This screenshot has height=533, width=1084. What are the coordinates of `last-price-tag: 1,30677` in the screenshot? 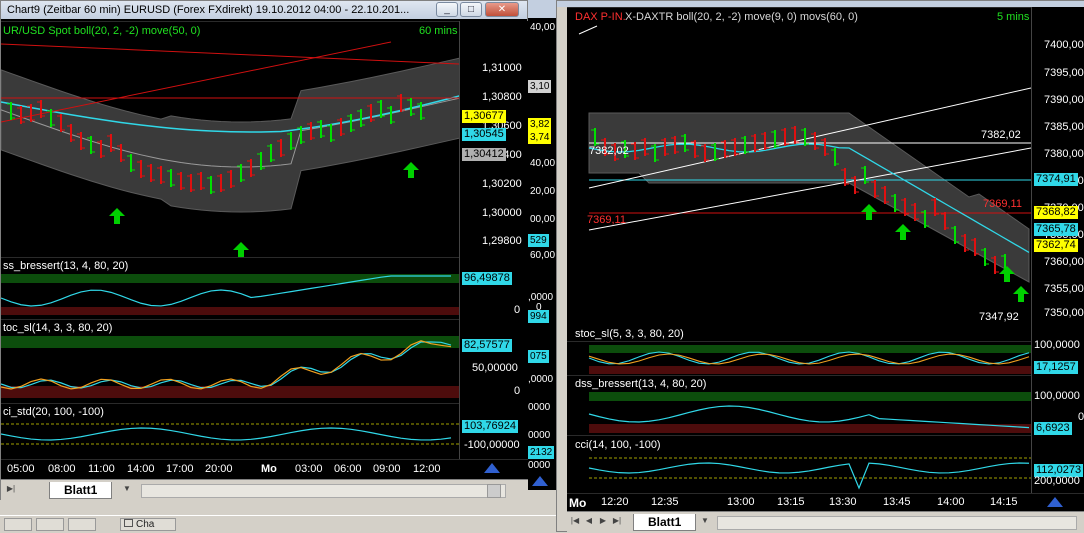 It's located at (484, 116).